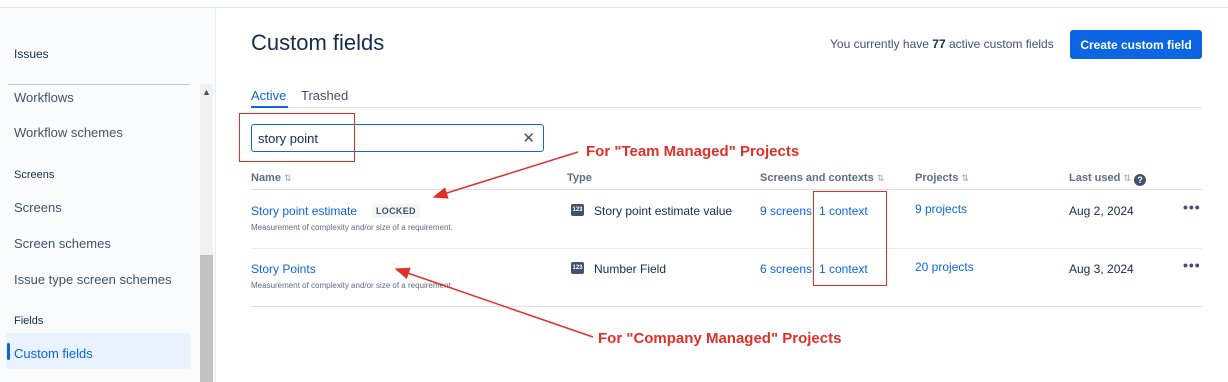 The image size is (1228, 382). I want to click on sidebar-heading-issues: Issues, so click(31, 54).